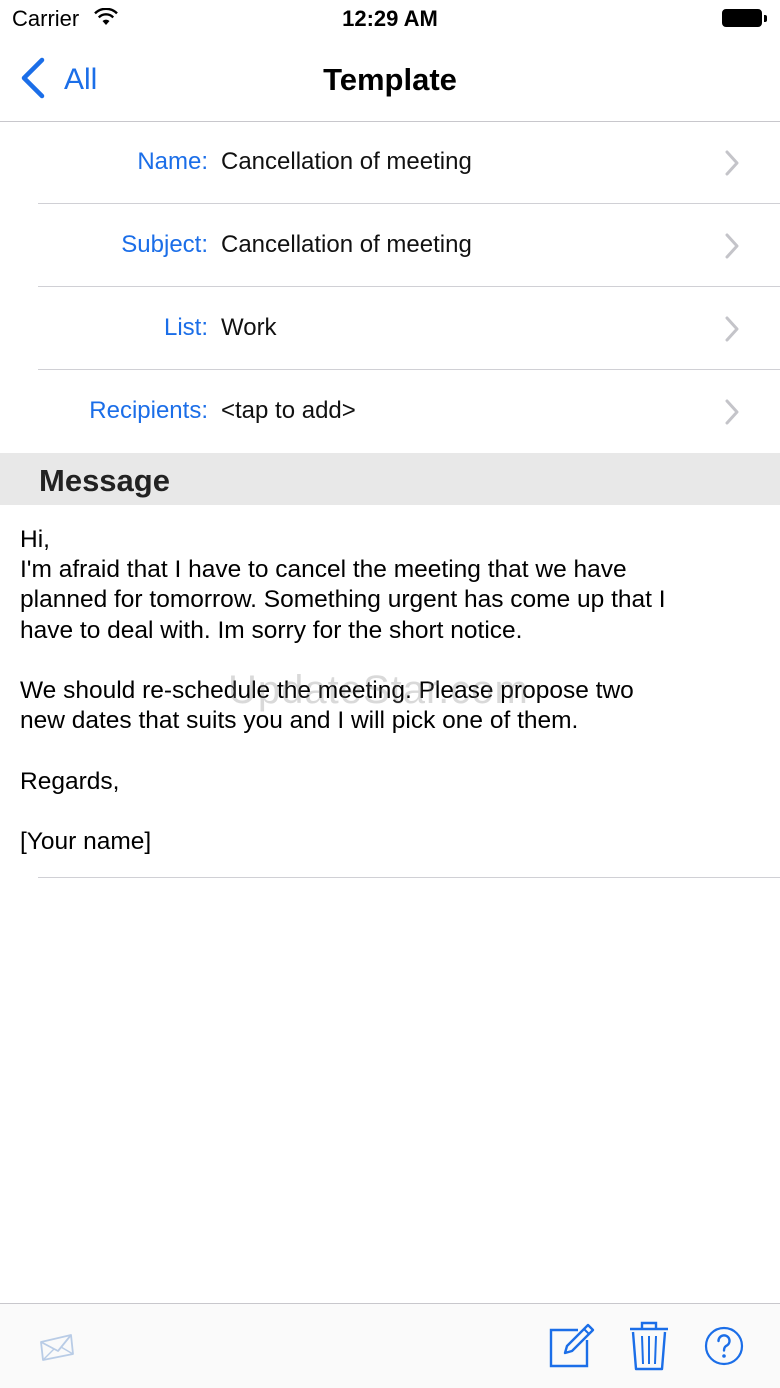 The width and height of the screenshot is (780, 1388). Describe the element at coordinates (249, 327) in the screenshot. I see `field-value-list: Work` at that location.